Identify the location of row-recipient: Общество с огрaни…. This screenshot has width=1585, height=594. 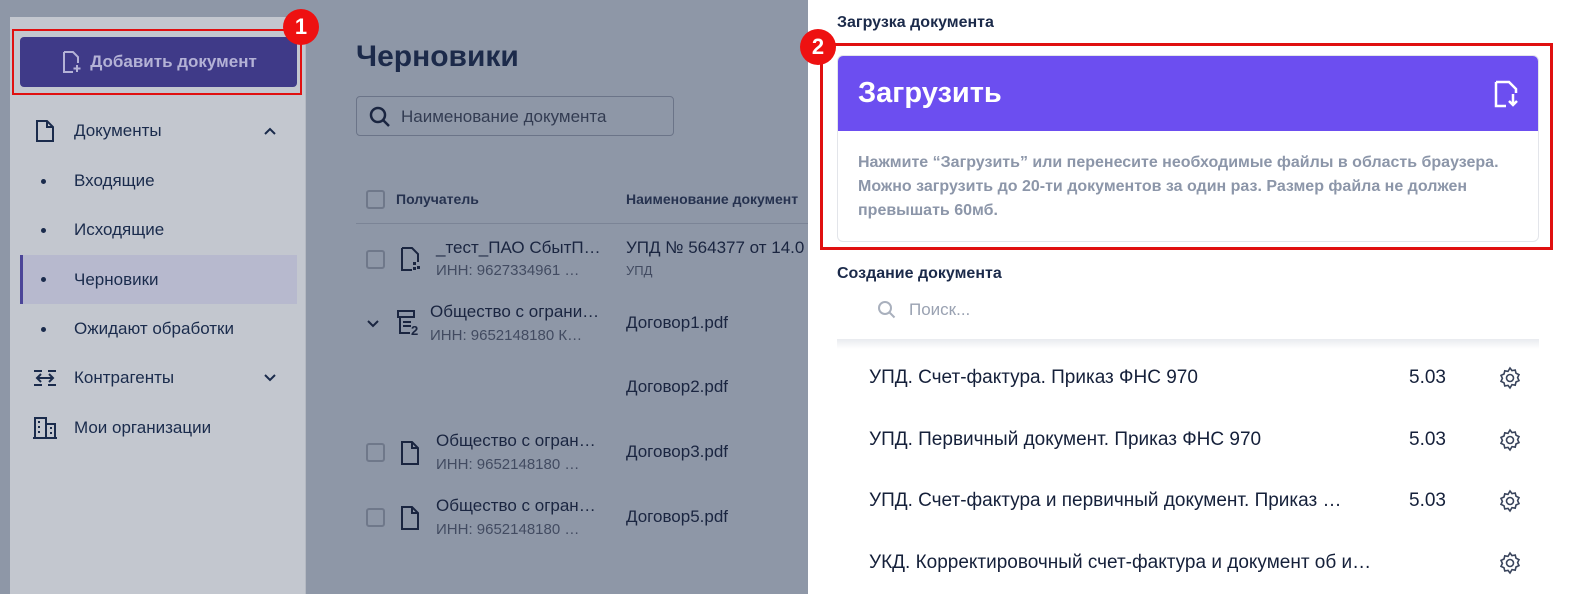
(515, 311).